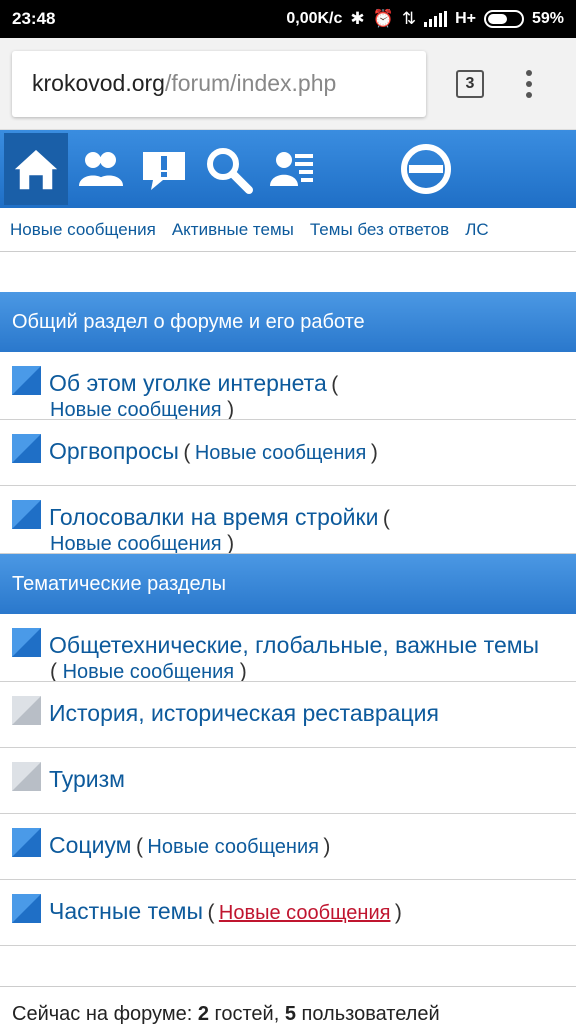 The width and height of the screenshot is (576, 1024). Describe the element at coordinates (36, 169) in the screenshot. I see `home-icon` at that location.